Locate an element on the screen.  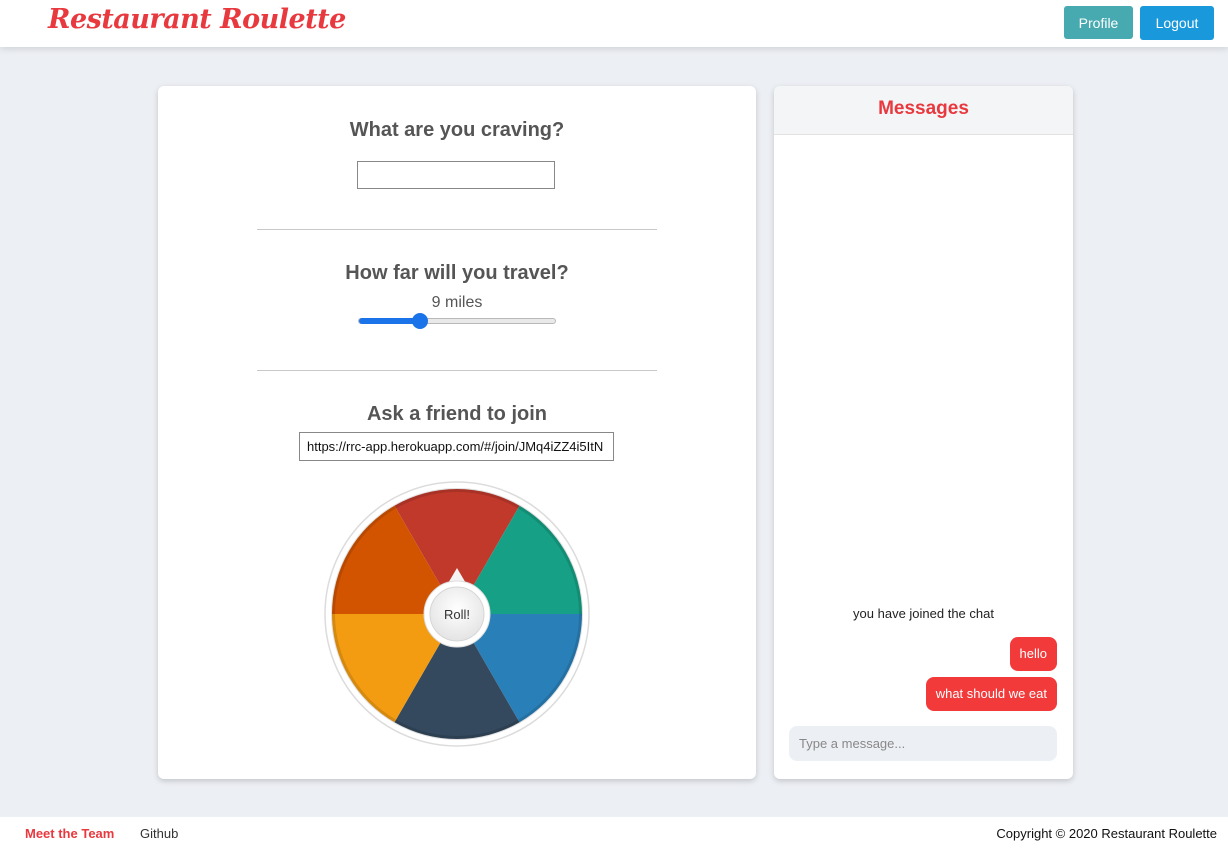
message-input is located at coordinates (923, 743).